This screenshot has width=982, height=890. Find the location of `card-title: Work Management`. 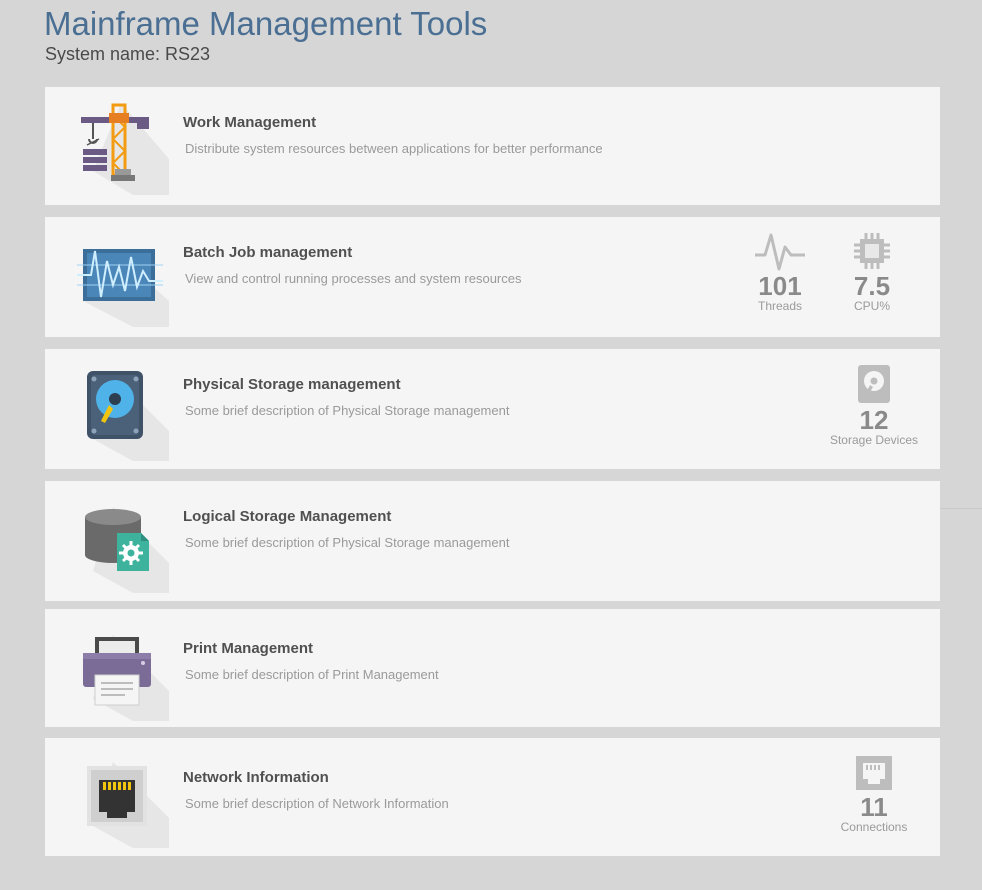

card-title: Work Management is located at coordinates (250, 122).